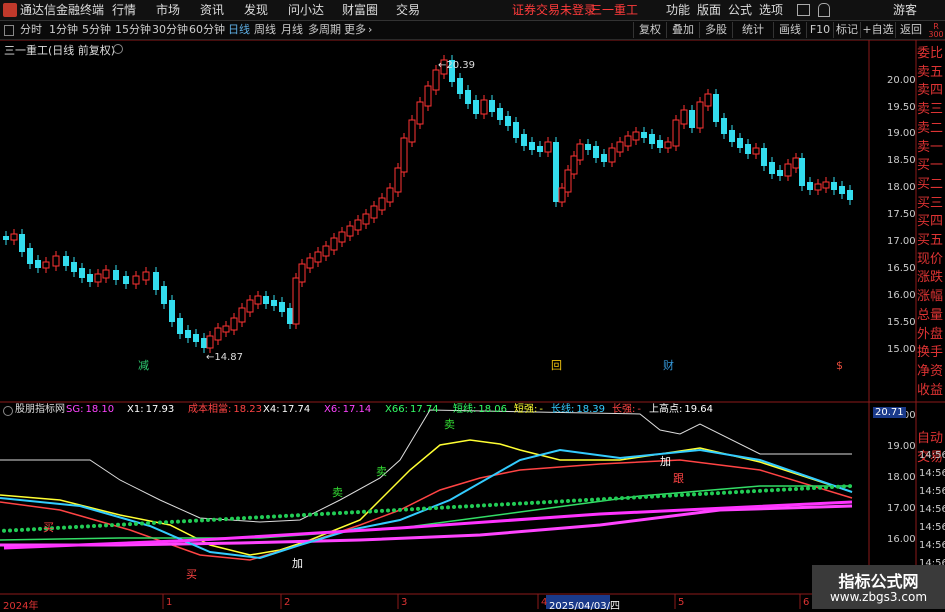 The image size is (945, 612). What do you see at coordinates (931, 335) in the screenshot?
I see `side-item: 外盘` at bounding box center [931, 335].